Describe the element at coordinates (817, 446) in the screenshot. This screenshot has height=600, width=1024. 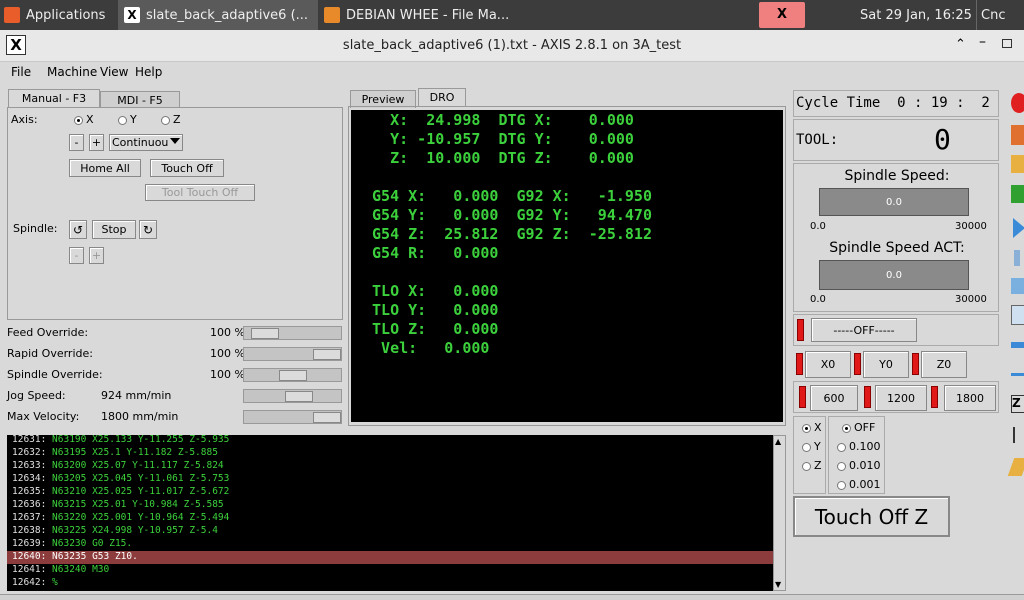
I see `axis-y-label: Y` at that location.